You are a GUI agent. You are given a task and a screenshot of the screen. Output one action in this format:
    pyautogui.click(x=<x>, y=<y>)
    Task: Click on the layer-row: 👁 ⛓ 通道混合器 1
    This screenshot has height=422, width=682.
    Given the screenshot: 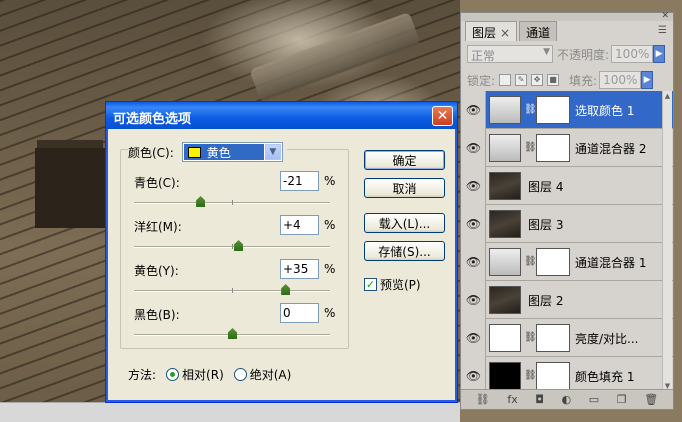 What is the action you would take?
    pyautogui.click(x=567, y=262)
    